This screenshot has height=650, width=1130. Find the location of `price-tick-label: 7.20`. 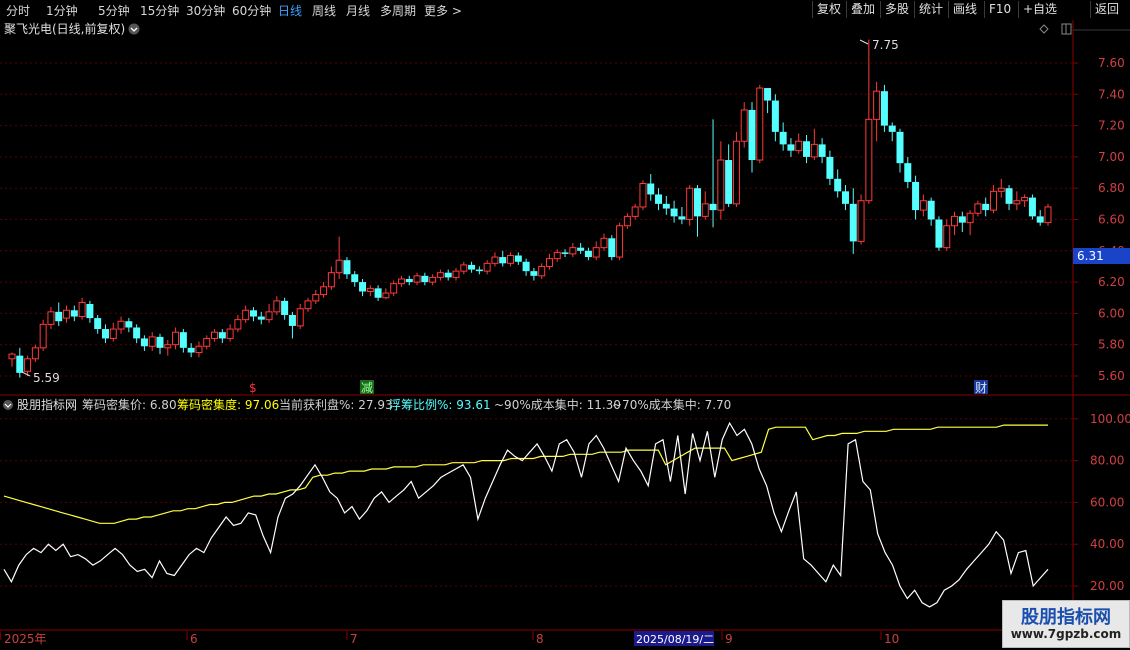

price-tick-label: 7.20 is located at coordinates (1111, 126).